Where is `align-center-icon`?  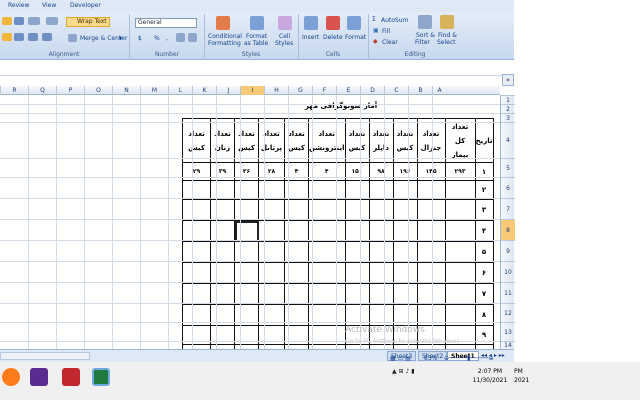
align-center-icon is located at coordinates (19, 37).